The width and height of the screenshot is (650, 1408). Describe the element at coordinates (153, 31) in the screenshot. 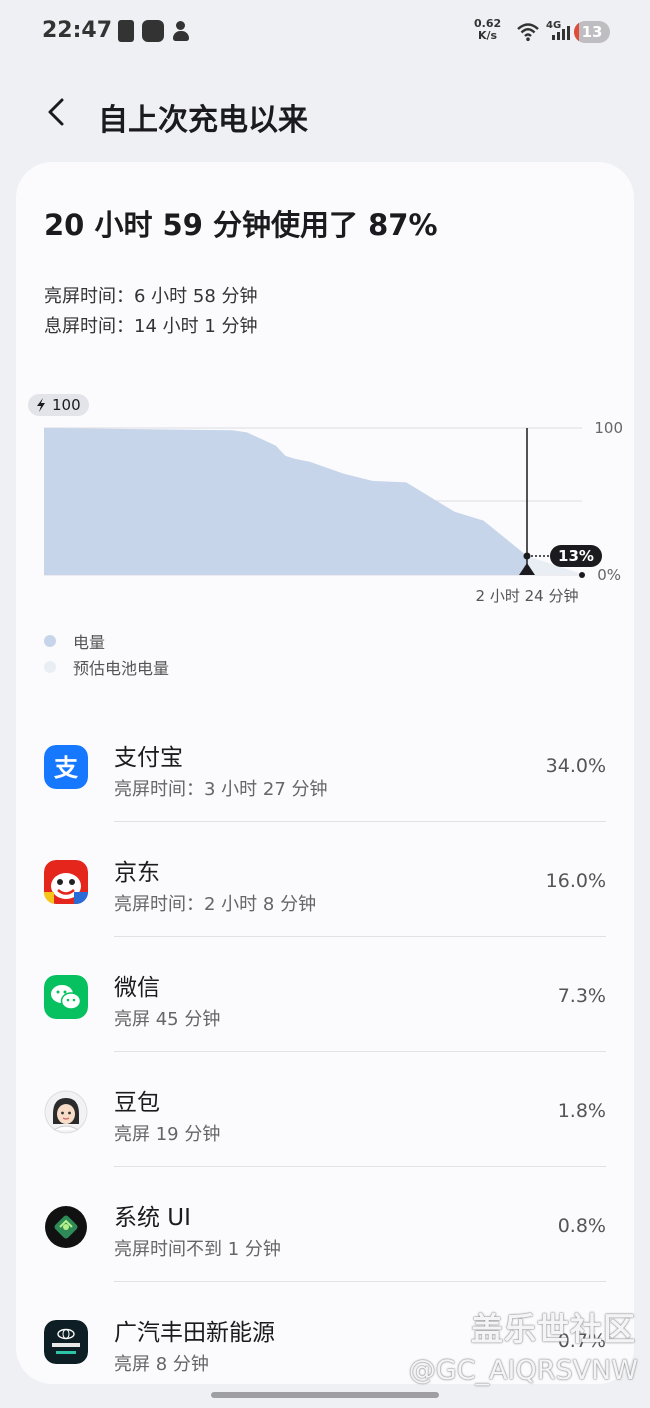

I see `app-notification-icon` at that location.